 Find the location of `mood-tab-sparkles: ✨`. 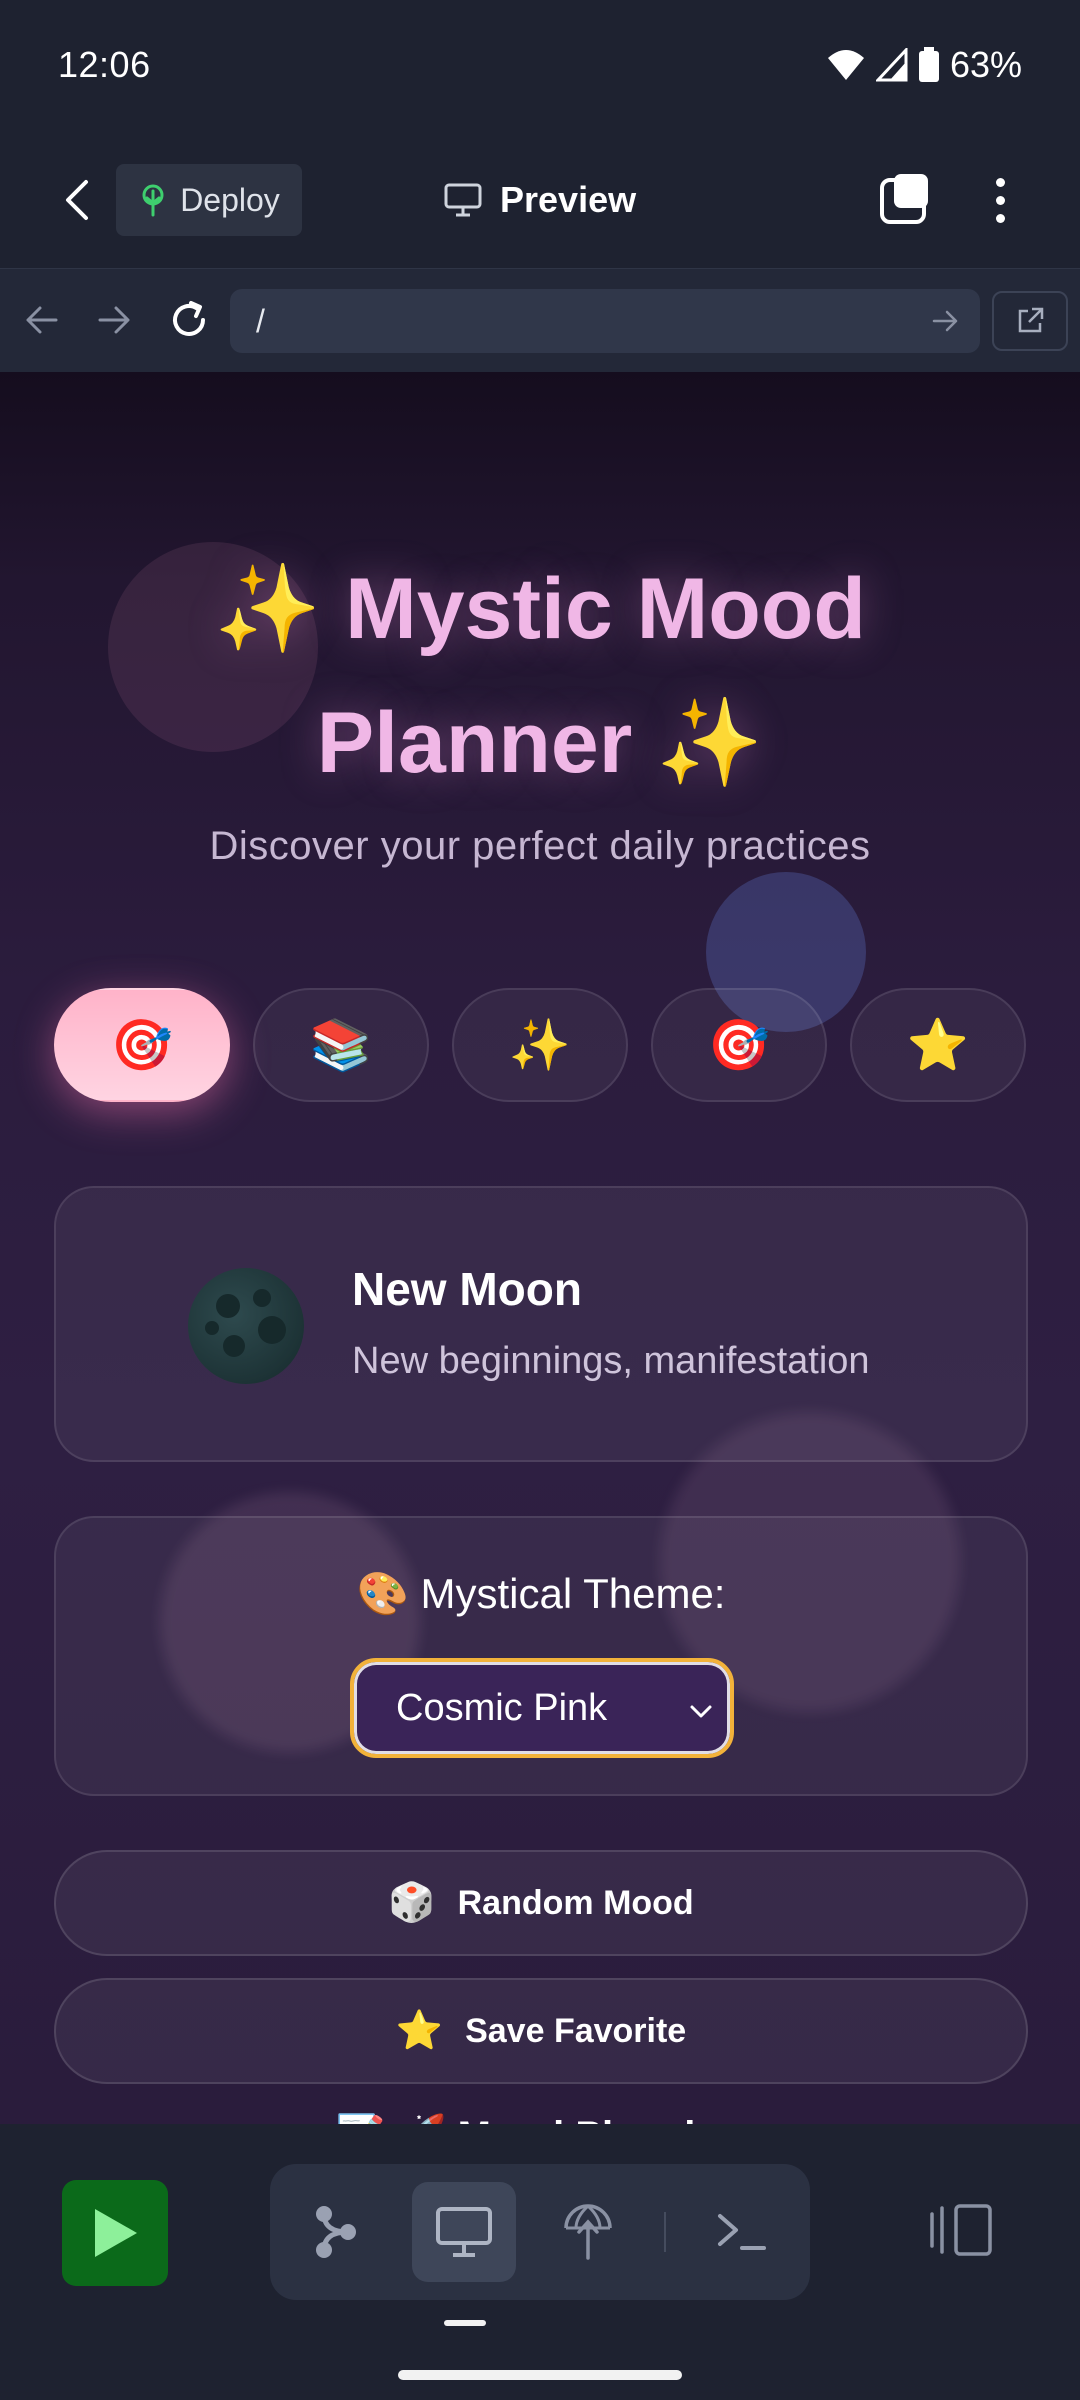

mood-tab-sparkles: ✨ is located at coordinates (540, 1045).